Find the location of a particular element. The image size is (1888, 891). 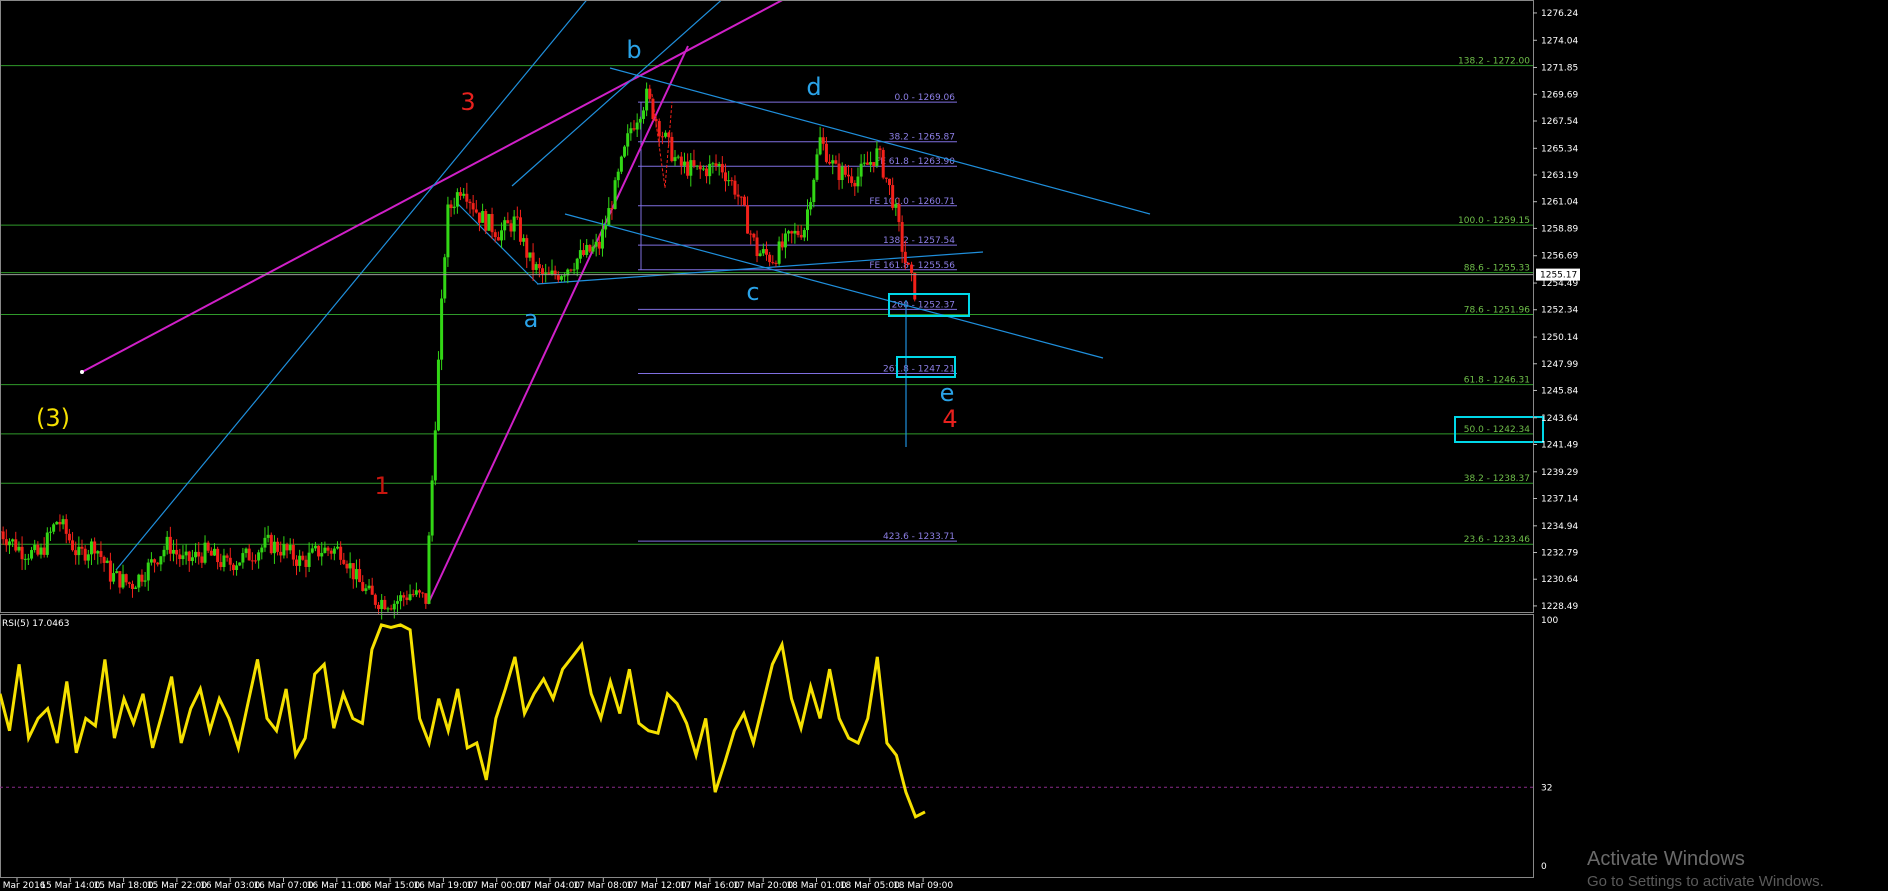

expansion-level-label: FE 100.0 - 1260.71 is located at coordinates (912, 202).